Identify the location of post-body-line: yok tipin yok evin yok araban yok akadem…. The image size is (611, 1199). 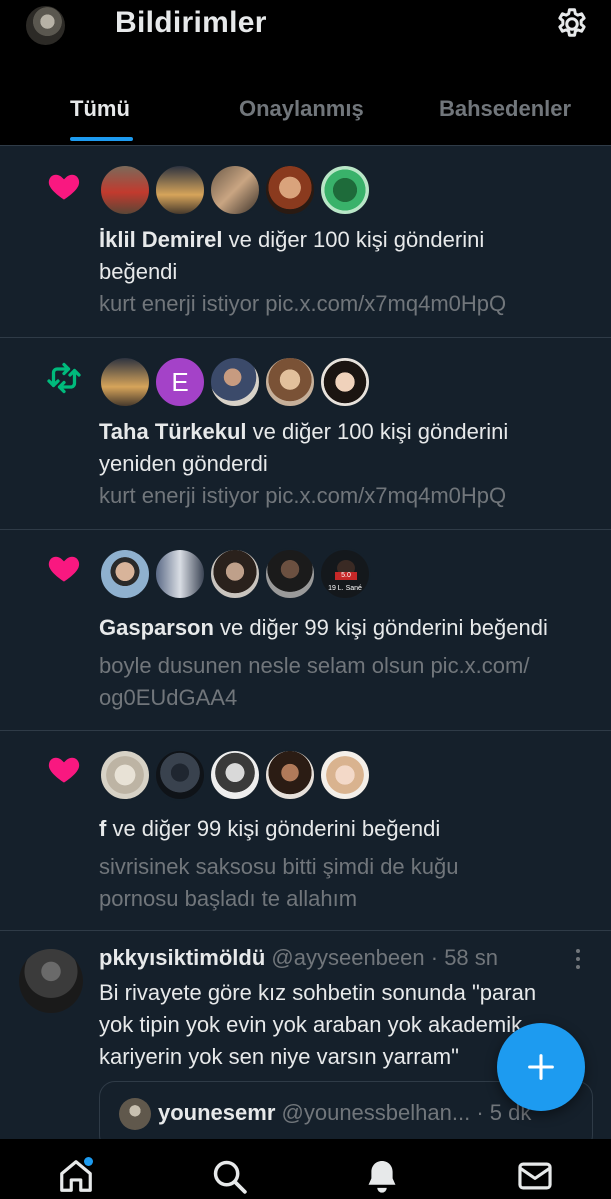
(311, 1024).